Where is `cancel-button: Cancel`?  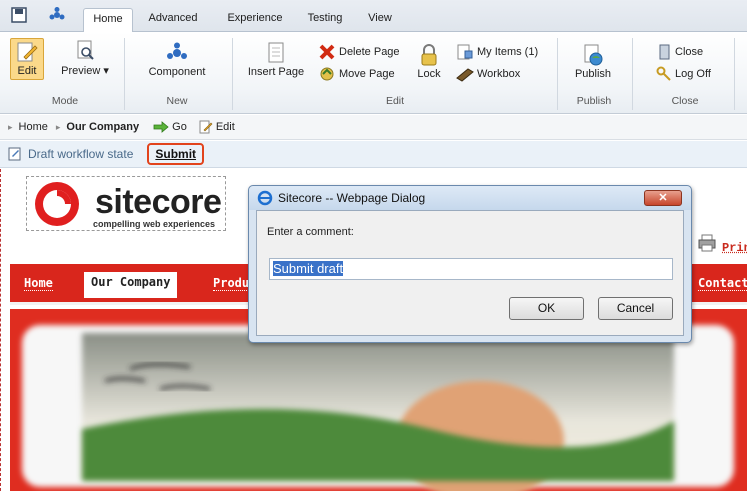
cancel-button: Cancel is located at coordinates (635, 308).